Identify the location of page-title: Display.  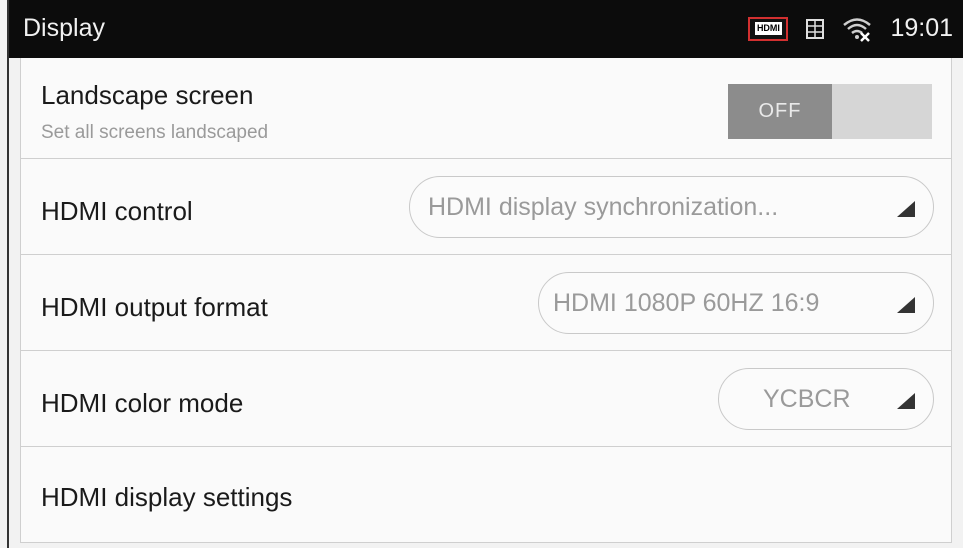
(64, 28).